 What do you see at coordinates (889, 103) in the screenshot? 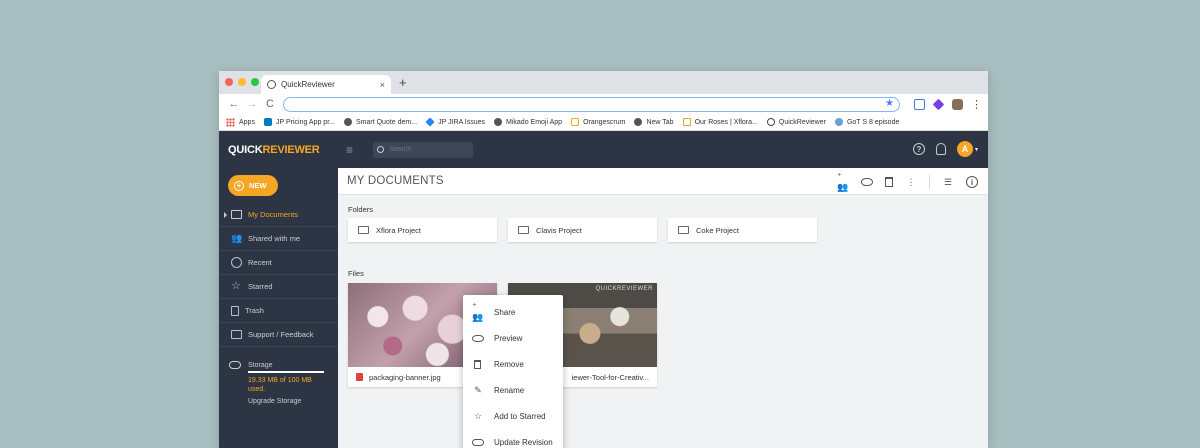
I see `bookmark-star-icon: ★` at bounding box center [889, 103].